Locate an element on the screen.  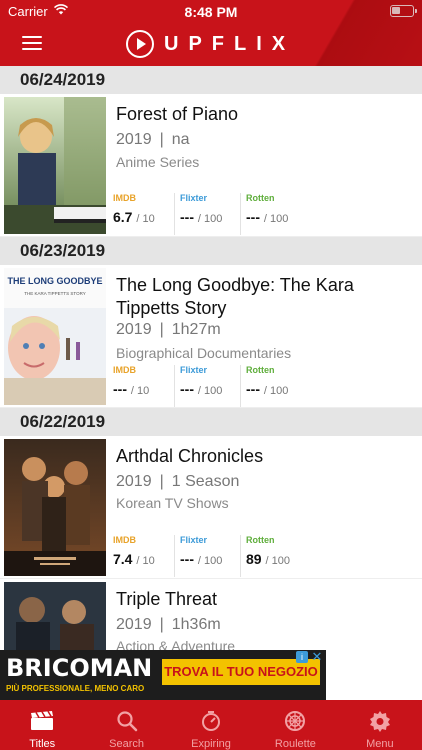
title-meta: 2019 | na is located at coordinates (153, 139).